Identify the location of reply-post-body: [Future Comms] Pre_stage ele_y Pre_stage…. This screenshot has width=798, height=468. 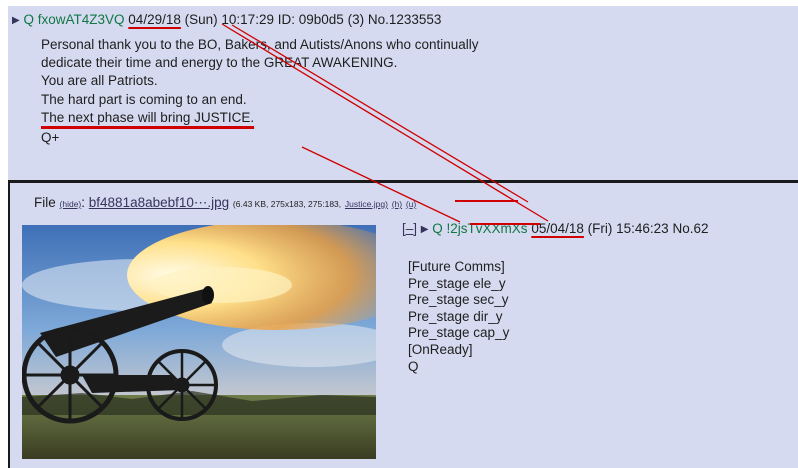
(458, 317).